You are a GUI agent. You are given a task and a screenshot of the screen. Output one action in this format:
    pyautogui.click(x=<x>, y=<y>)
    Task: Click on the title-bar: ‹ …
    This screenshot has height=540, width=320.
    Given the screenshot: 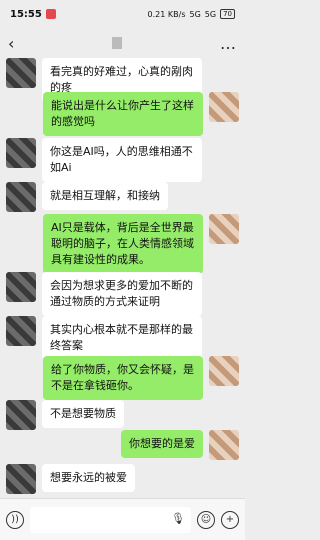 What is the action you would take?
    pyautogui.click(x=122, y=43)
    